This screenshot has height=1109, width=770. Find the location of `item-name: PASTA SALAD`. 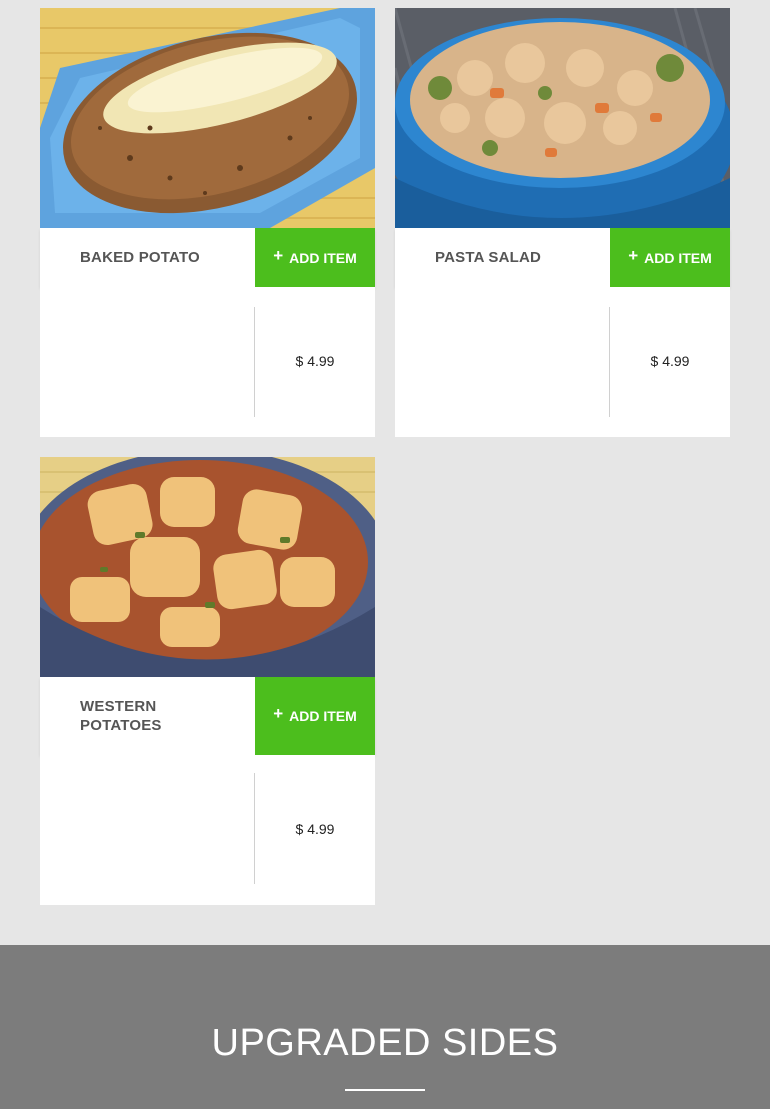

item-name: PASTA SALAD is located at coordinates (488, 257).